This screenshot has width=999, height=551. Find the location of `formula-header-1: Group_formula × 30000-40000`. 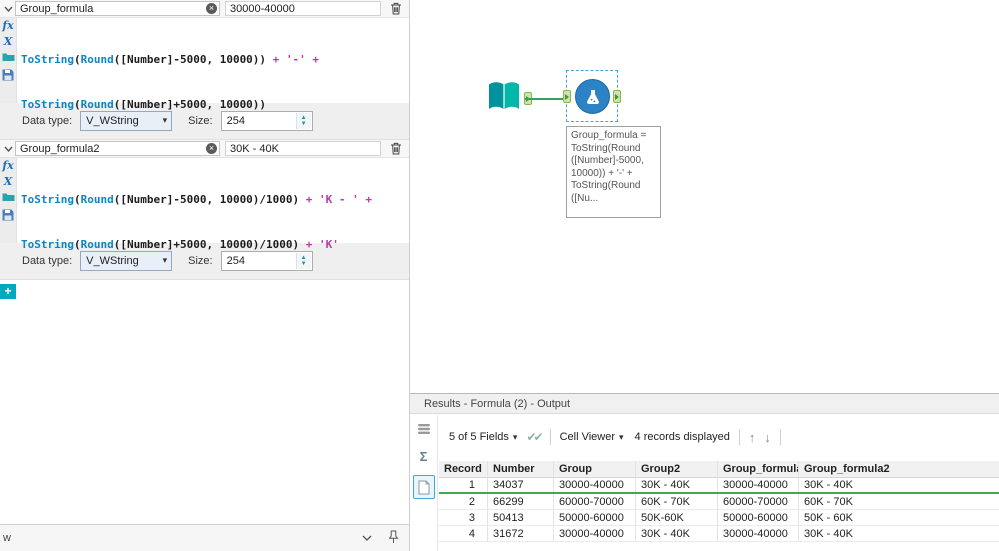

formula-header-1: Group_formula × 30000-40000 is located at coordinates (204, 9).